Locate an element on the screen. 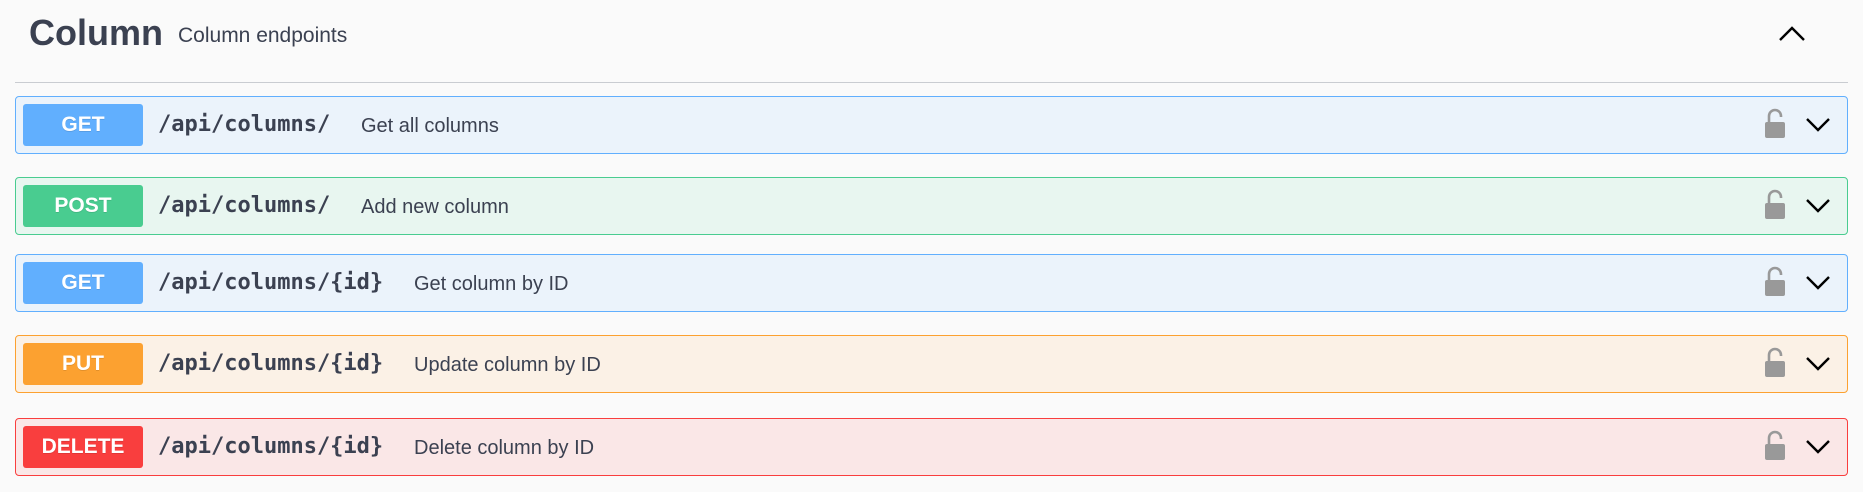  operation-get-all-columns: GET /api/columns/ Get all columns is located at coordinates (931, 125).